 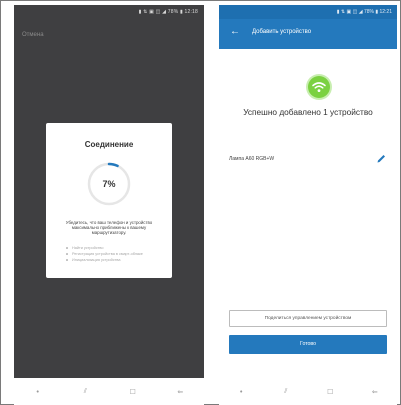 What do you see at coordinates (282, 32) in the screenshot?
I see `page-title: Добавить устройство` at bounding box center [282, 32].